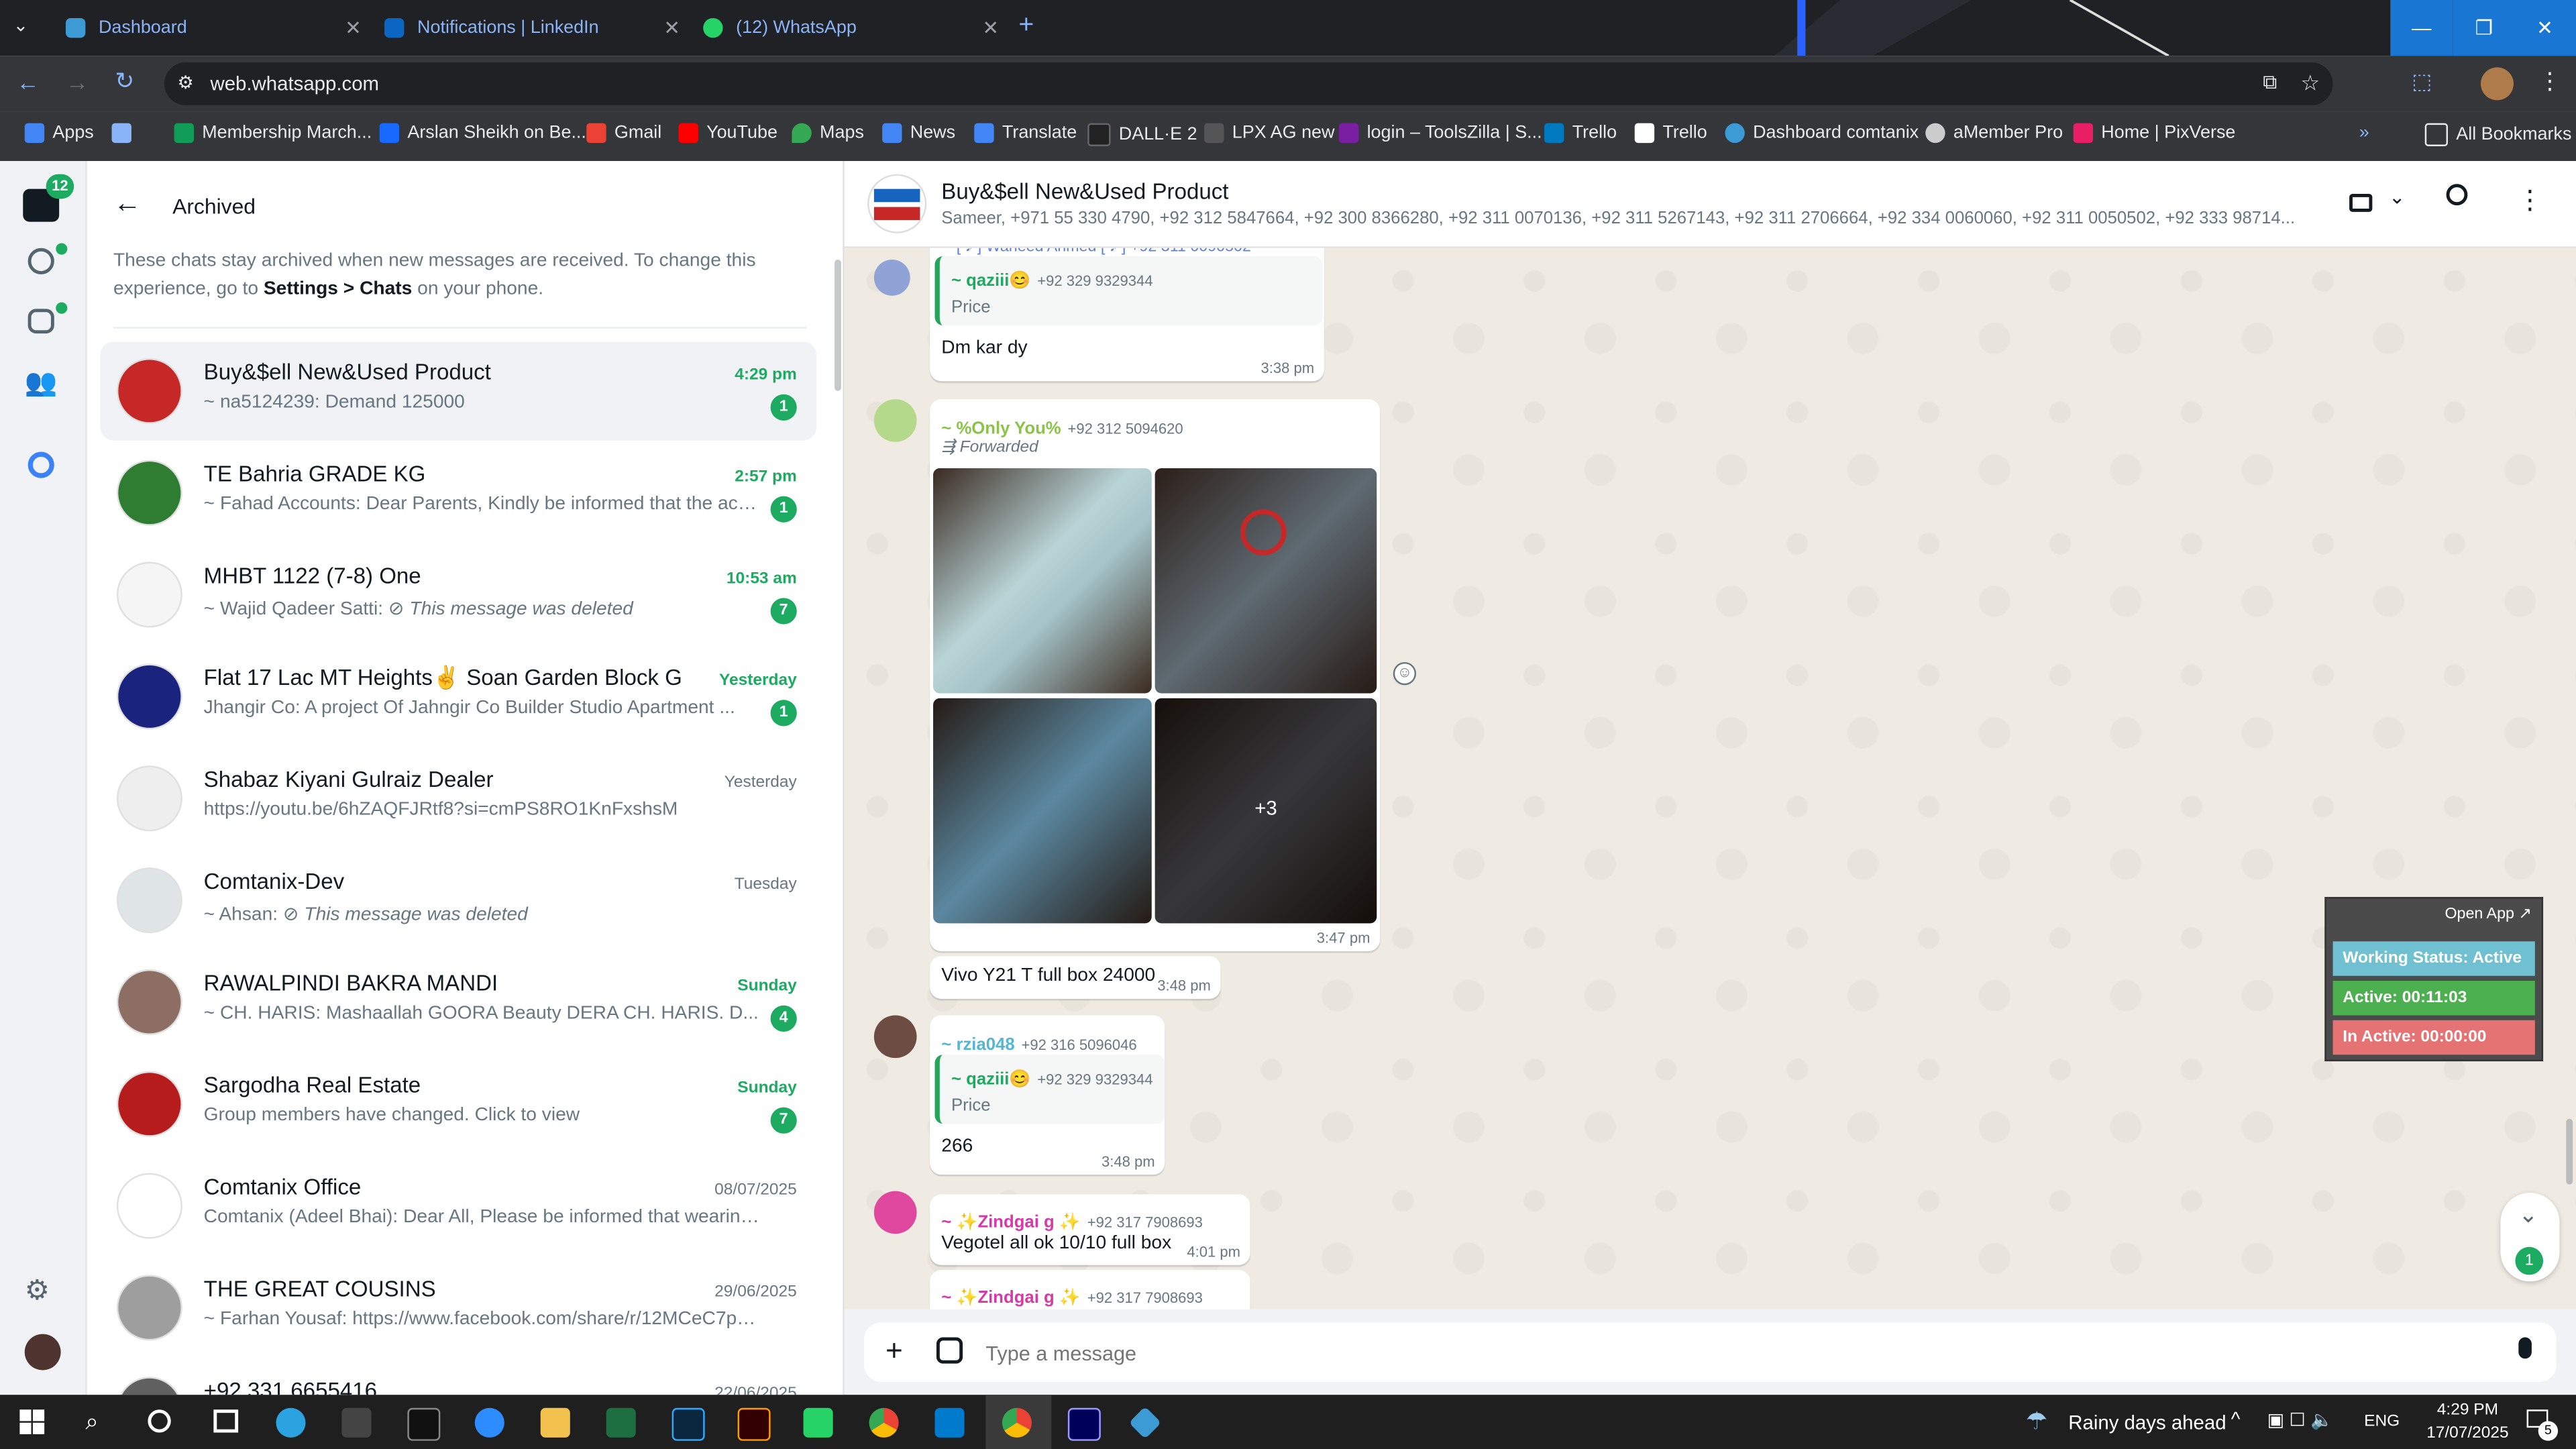 The image size is (2576, 1449). Describe the element at coordinates (1025, 133) in the screenshot. I see `bookmark-item: Translate` at that location.